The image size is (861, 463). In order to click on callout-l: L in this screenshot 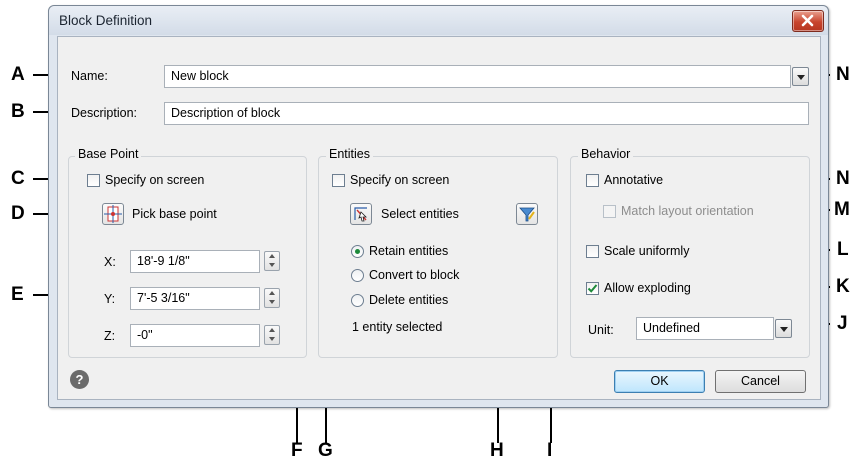, I will do `click(843, 249)`.